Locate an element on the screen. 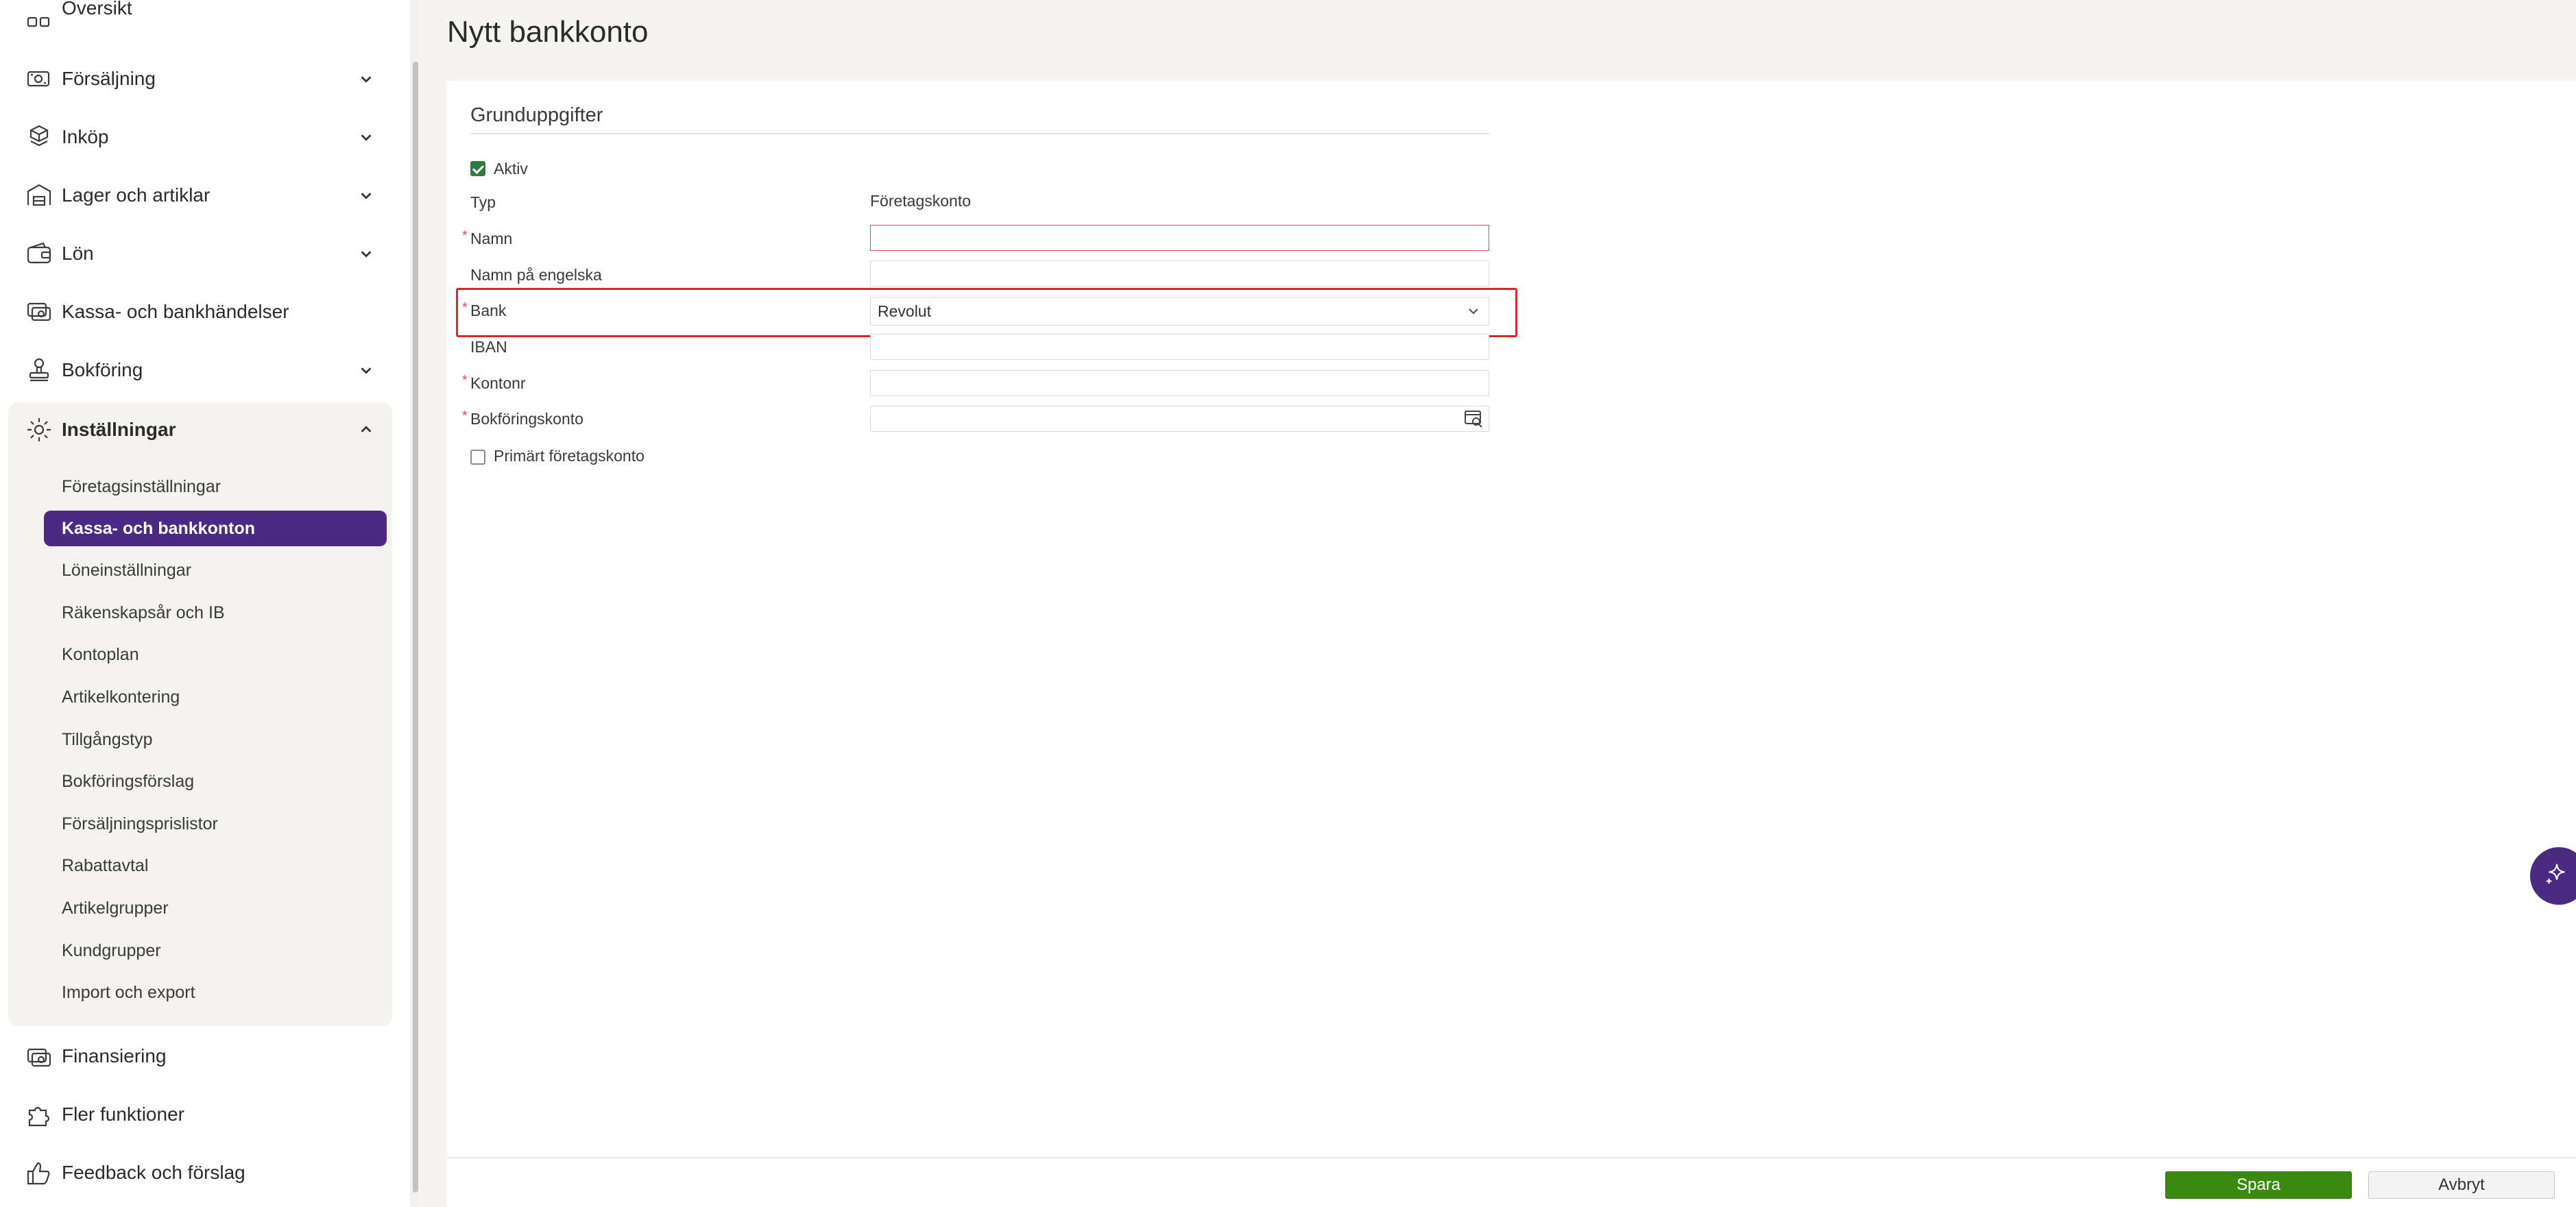 This screenshot has width=2576, height=1207. sidebar-item-finansiering: Finansiering is located at coordinates (202, 1056).